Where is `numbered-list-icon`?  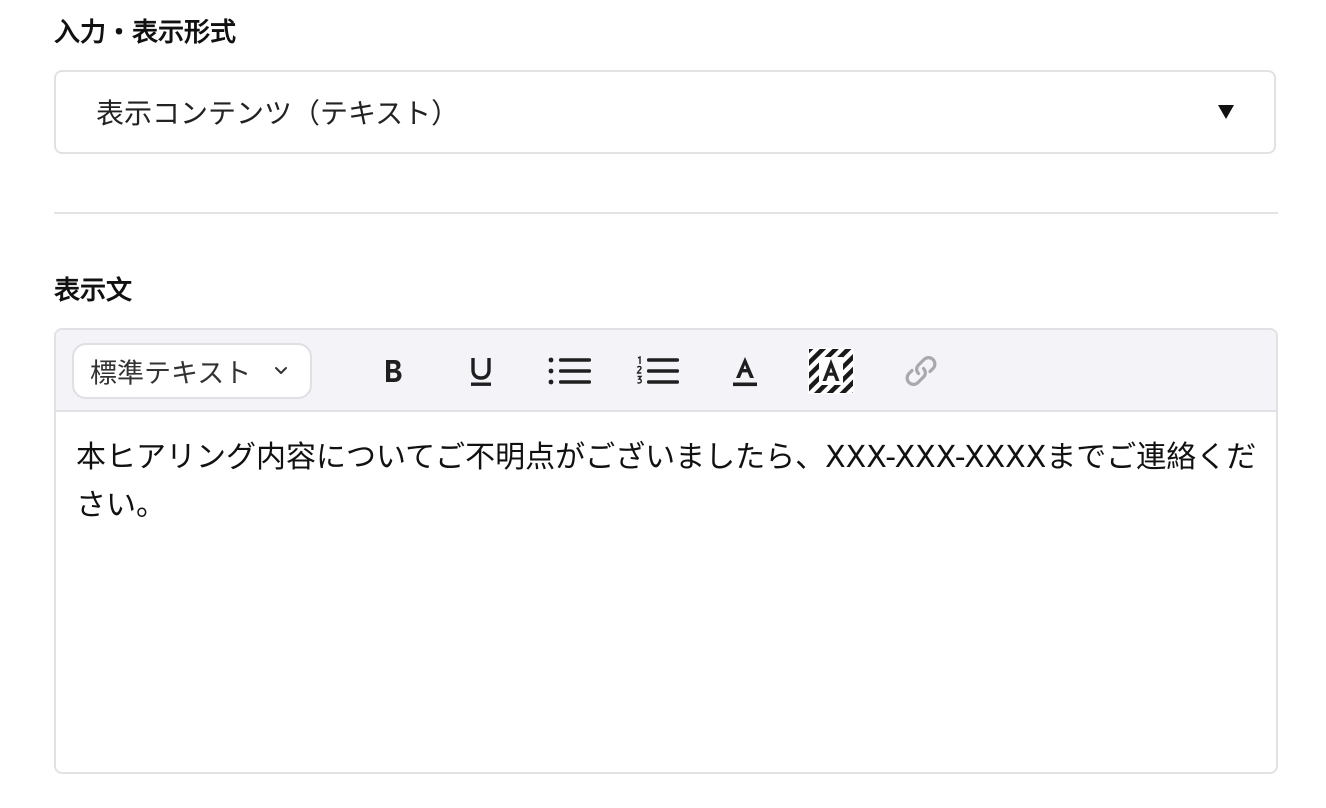 numbered-list-icon is located at coordinates (657, 370).